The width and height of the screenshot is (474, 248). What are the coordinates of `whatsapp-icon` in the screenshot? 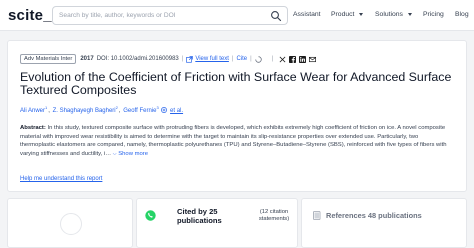 It's located at (150, 215).